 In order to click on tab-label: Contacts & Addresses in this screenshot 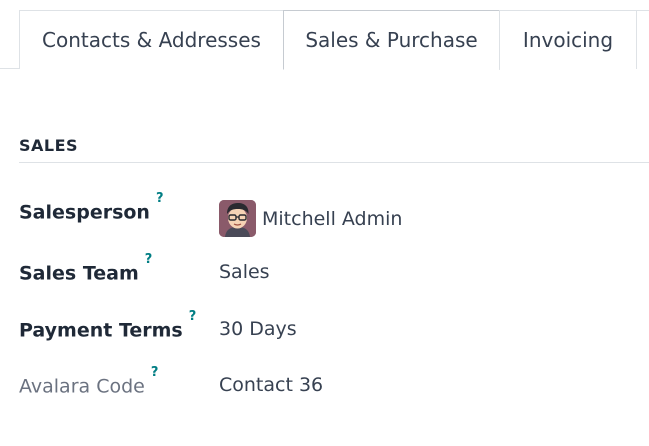, I will do `click(151, 40)`.